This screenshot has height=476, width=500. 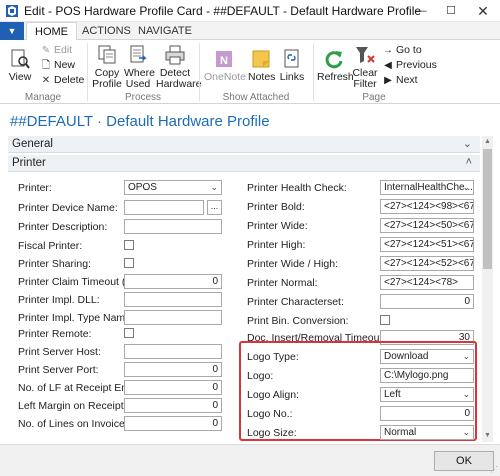 What do you see at coordinates (50, 246) in the screenshot?
I see `fiscal-printer-label: Fiscal Printer:` at bounding box center [50, 246].